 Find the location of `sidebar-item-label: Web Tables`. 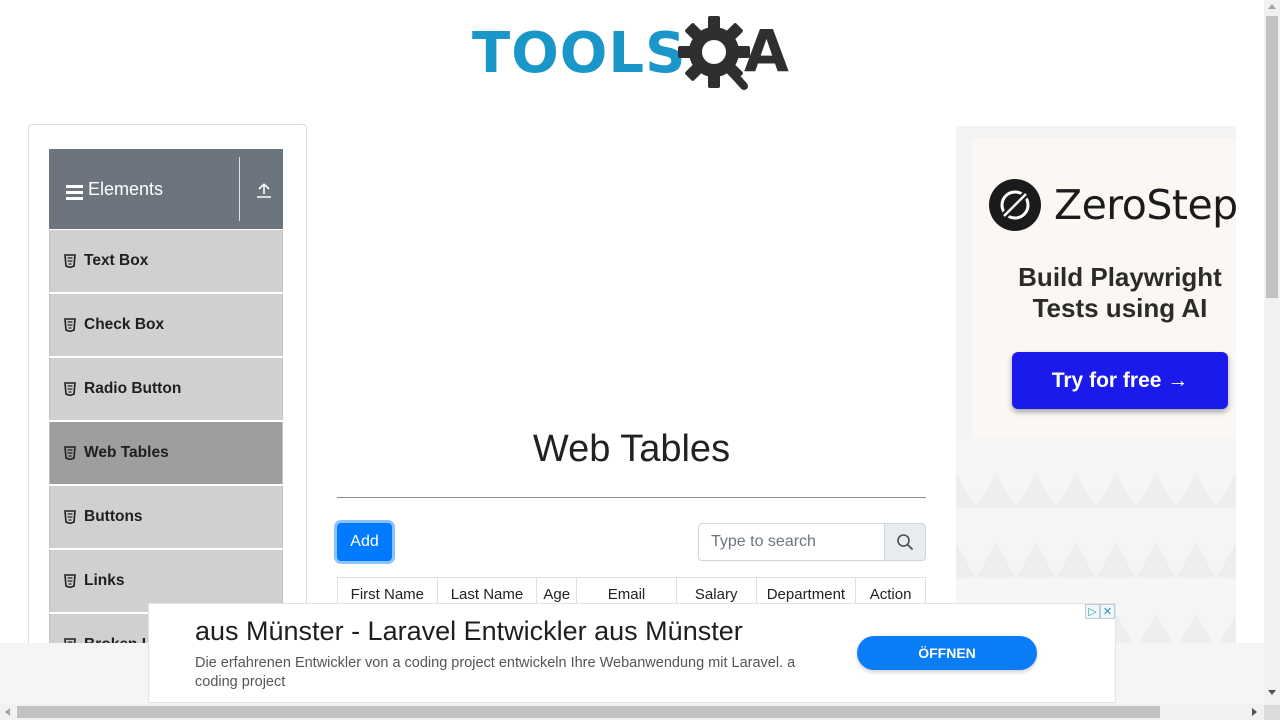

sidebar-item-label: Web Tables is located at coordinates (126, 452).